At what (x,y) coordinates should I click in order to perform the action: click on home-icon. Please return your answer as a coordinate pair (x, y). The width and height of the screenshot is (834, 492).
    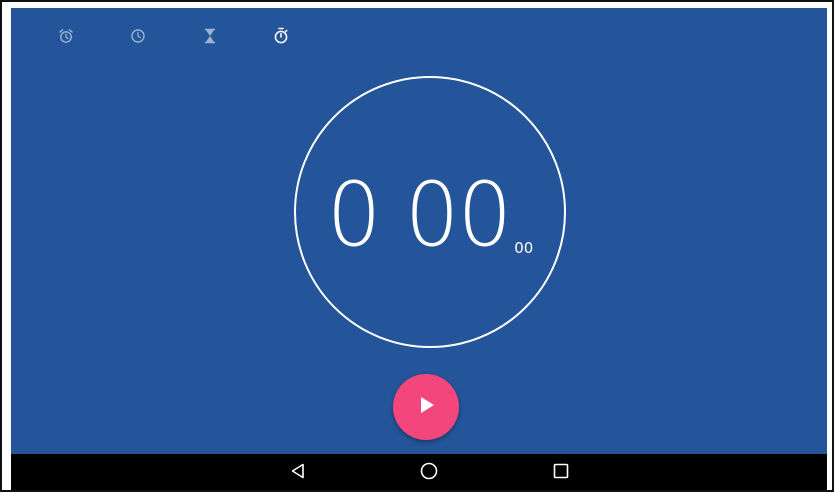
    Looking at the image, I should click on (429, 473).